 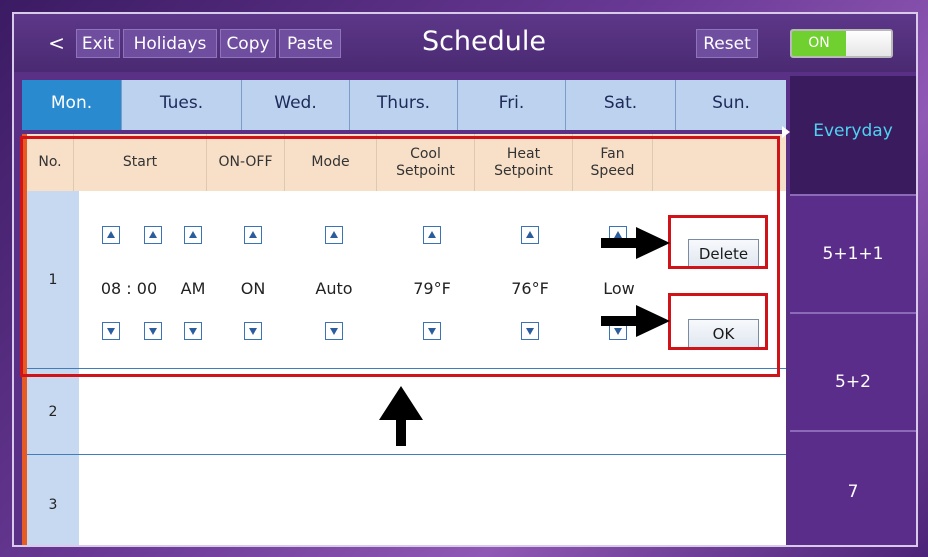 I want to click on toggle-on-label: ON, so click(x=819, y=43).